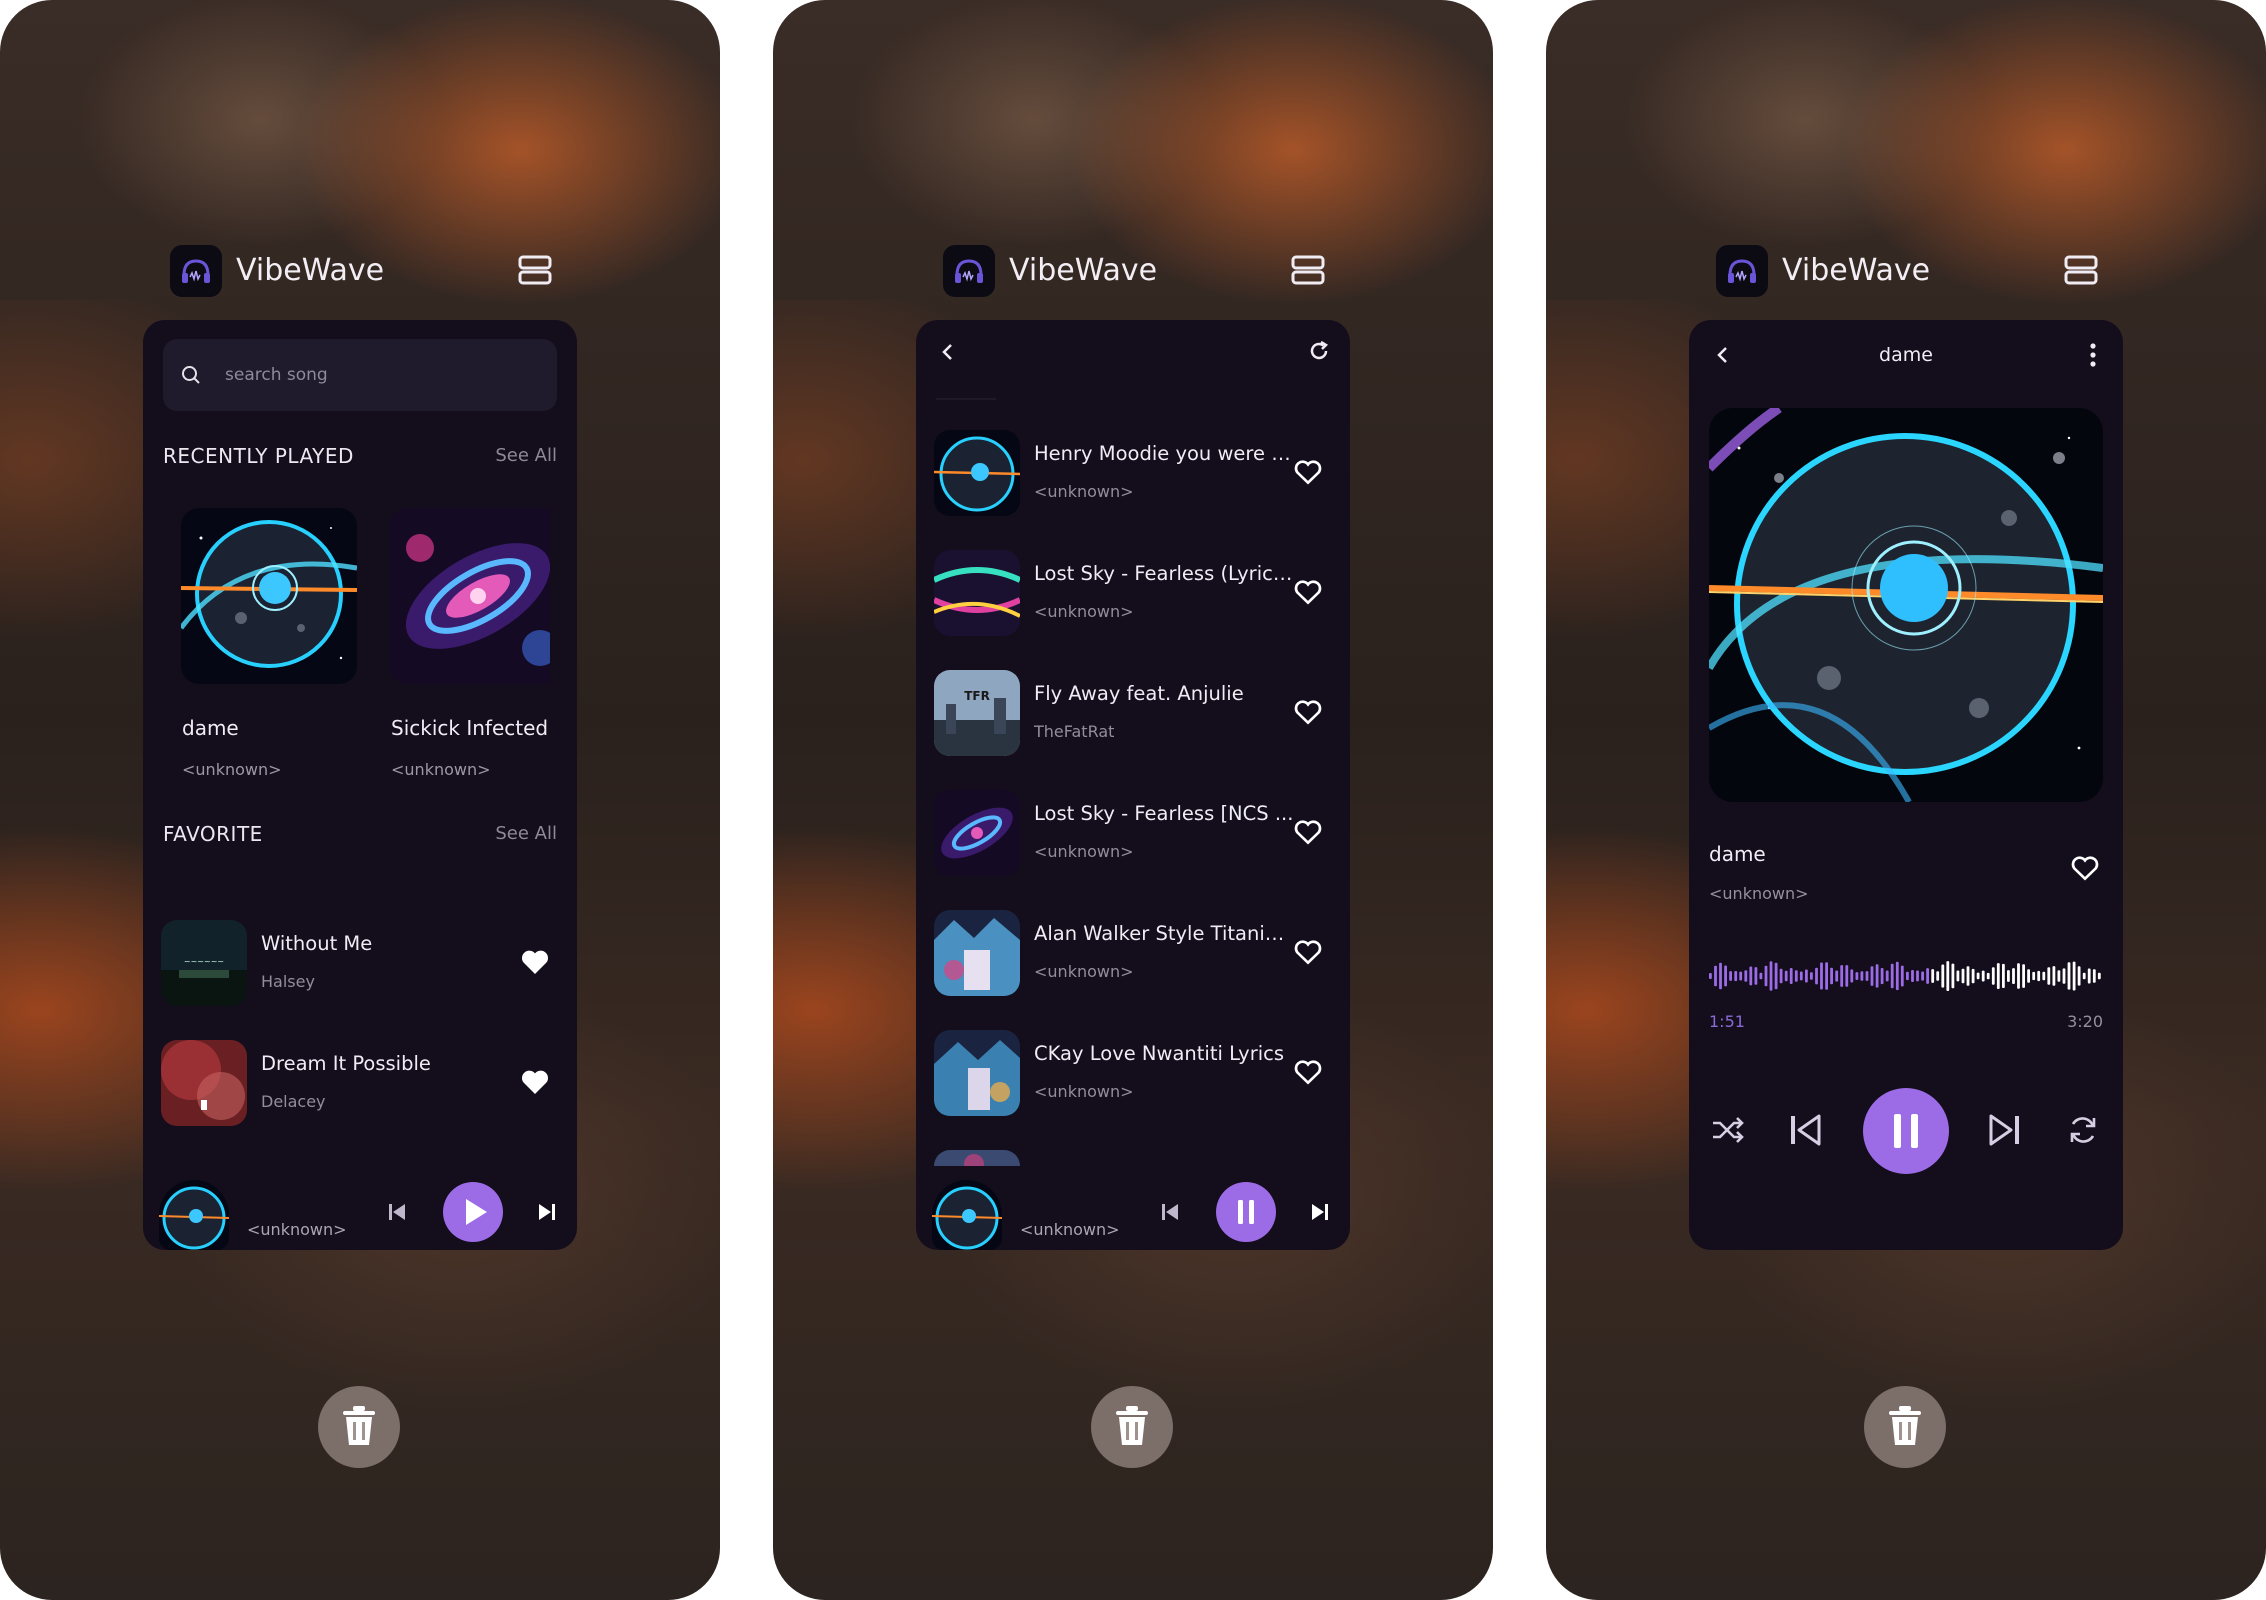  What do you see at coordinates (977, 696) in the screenshot?
I see `svg-text: TFR` at bounding box center [977, 696].